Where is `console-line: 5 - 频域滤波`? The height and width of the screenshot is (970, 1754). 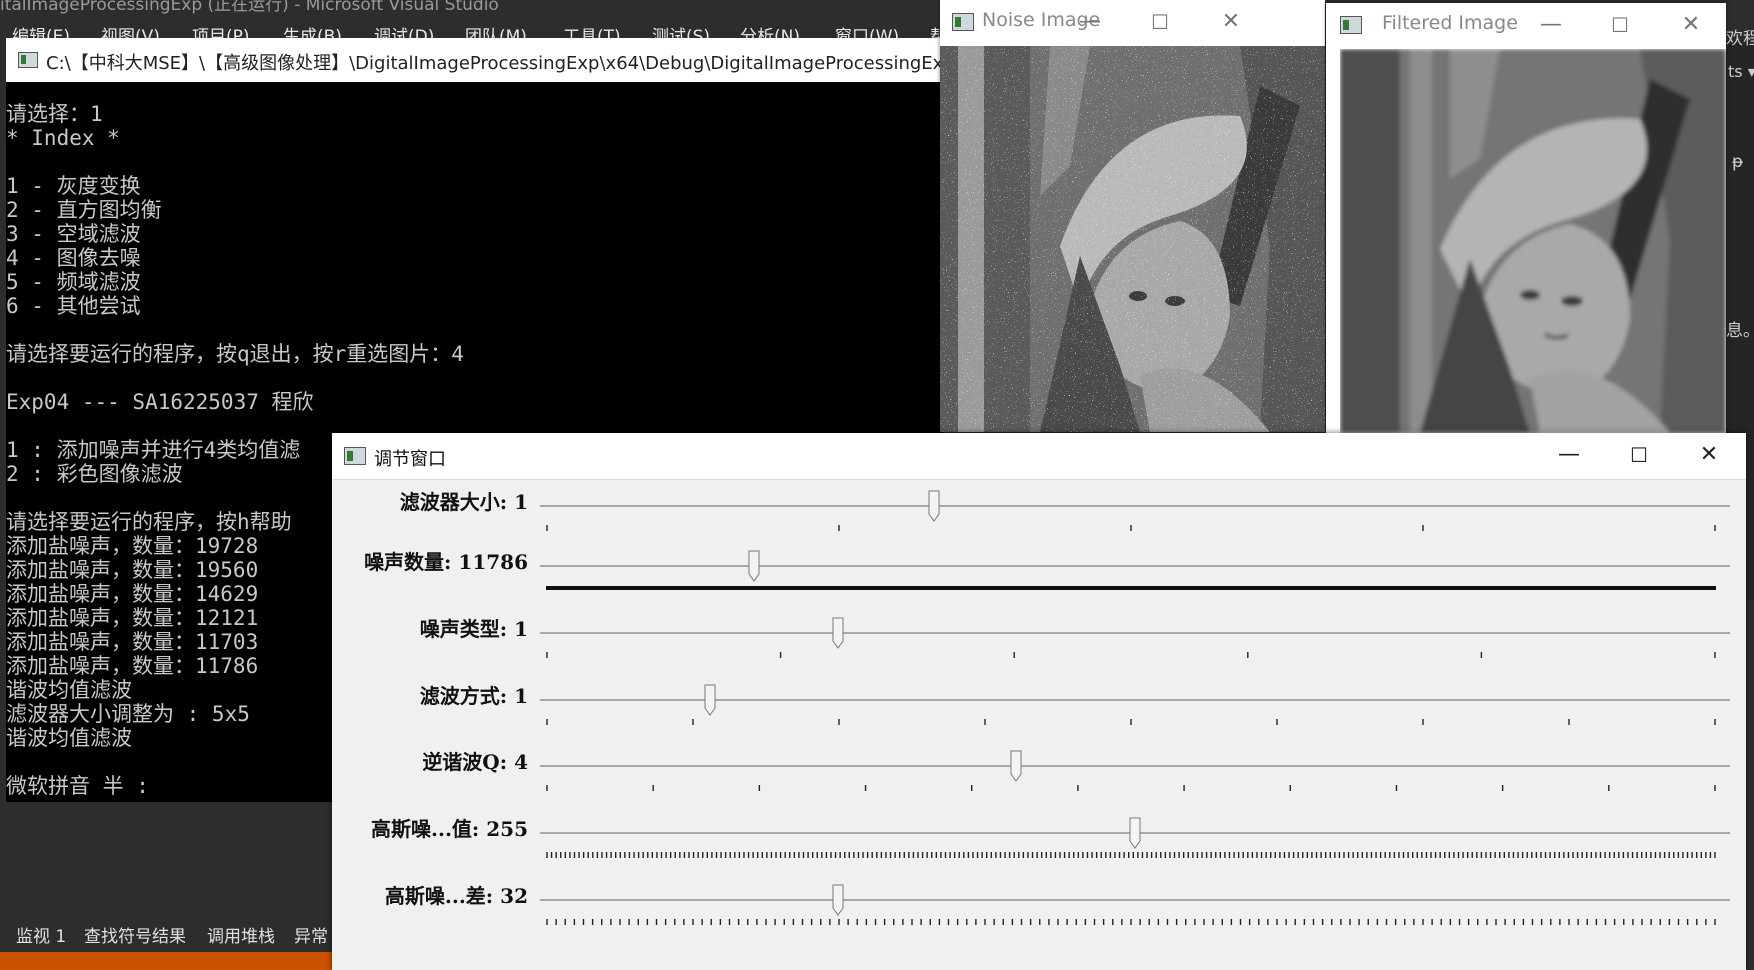 console-line: 5 - 频域滤波 is located at coordinates (73, 282).